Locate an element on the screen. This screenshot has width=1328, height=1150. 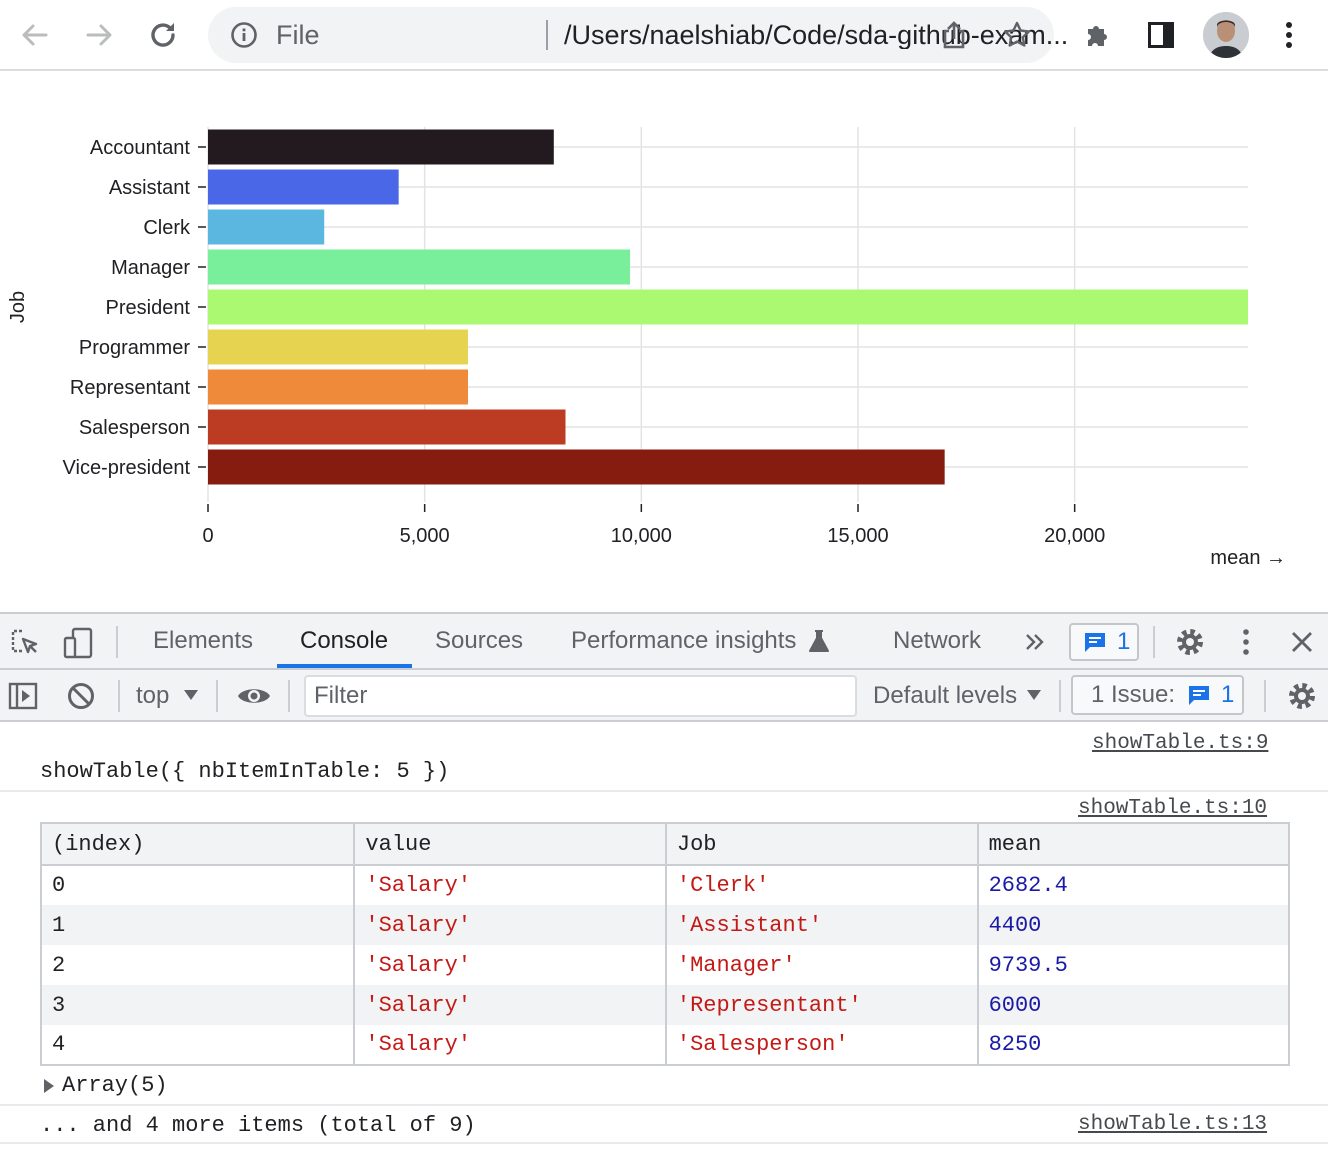
job-cell: 'Clerk' is located at coordinates (821, 885).